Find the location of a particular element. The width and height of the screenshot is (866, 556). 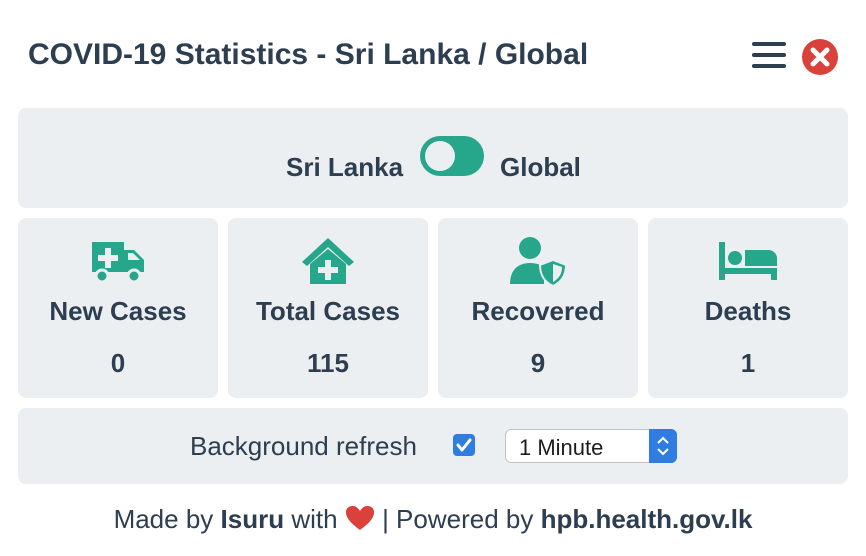

stat-card-new-cases: New Cases 0 is located at coordinates (118, 308).